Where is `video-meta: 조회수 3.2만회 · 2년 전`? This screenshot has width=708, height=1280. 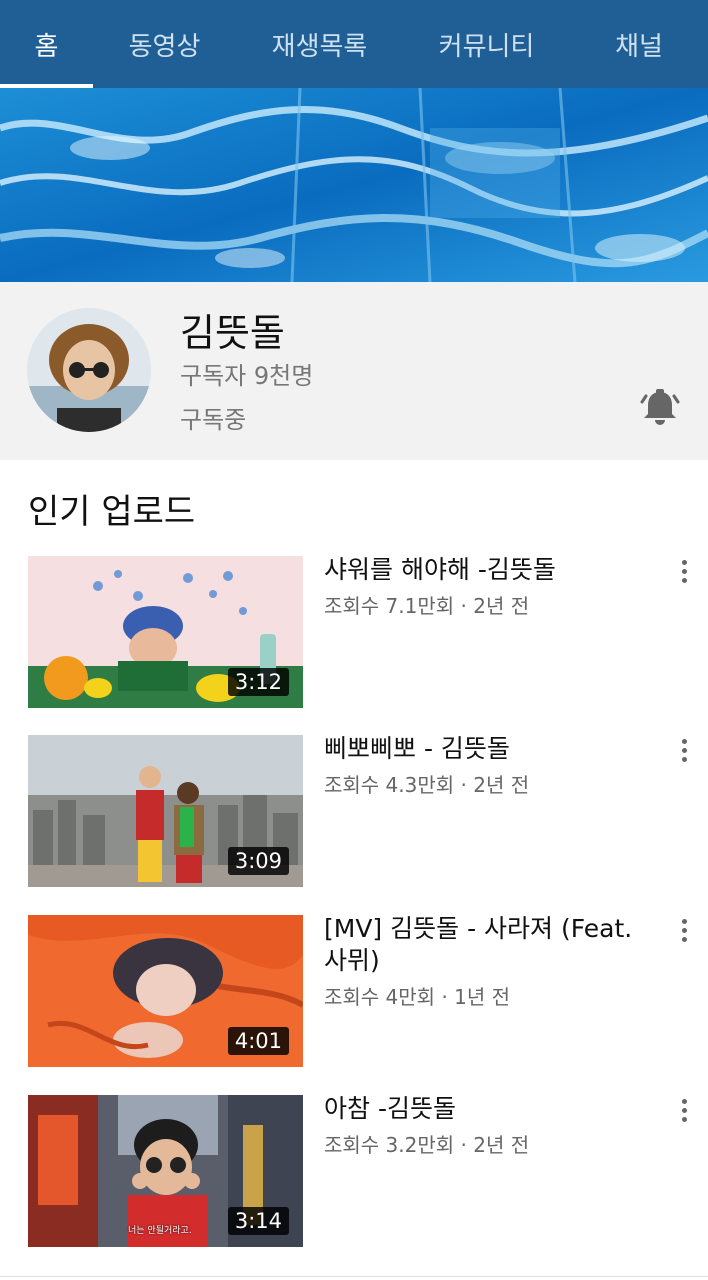
video-meta: 조회수 3.2만회 · 2년 전 is located at coordinates (427, 1145).